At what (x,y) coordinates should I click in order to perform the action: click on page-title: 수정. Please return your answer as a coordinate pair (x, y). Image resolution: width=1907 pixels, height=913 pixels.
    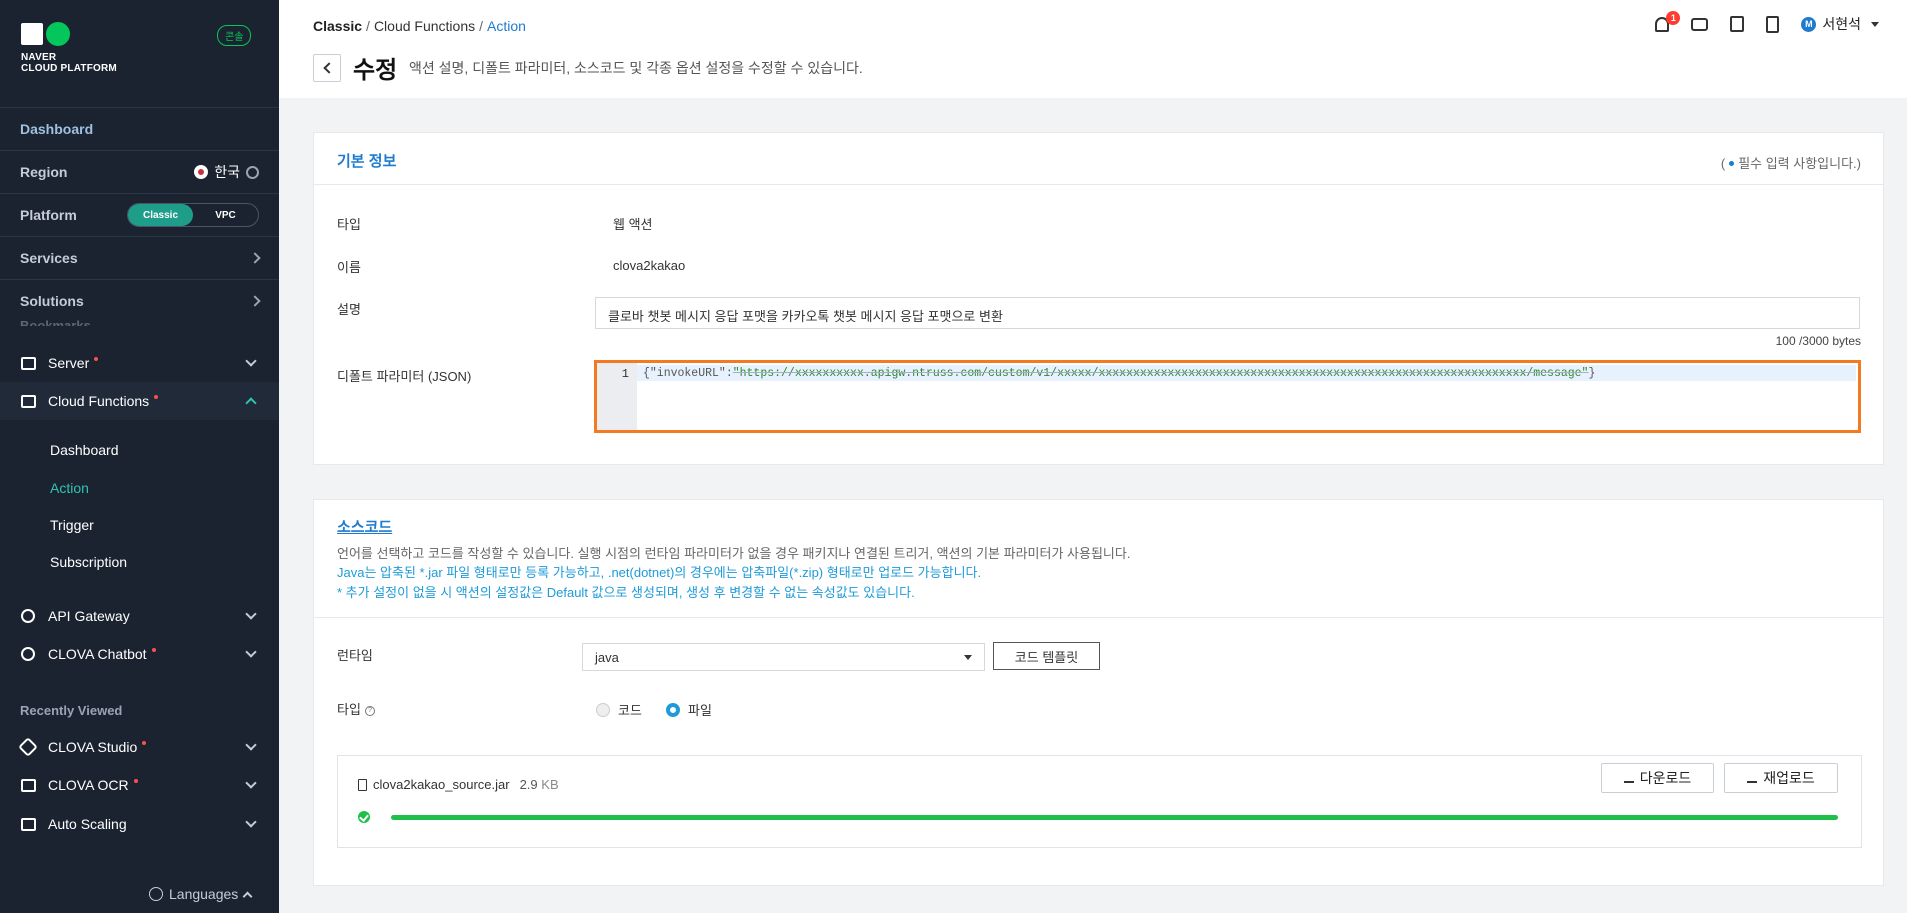
    Looking at the image, I should click on (375, 70).